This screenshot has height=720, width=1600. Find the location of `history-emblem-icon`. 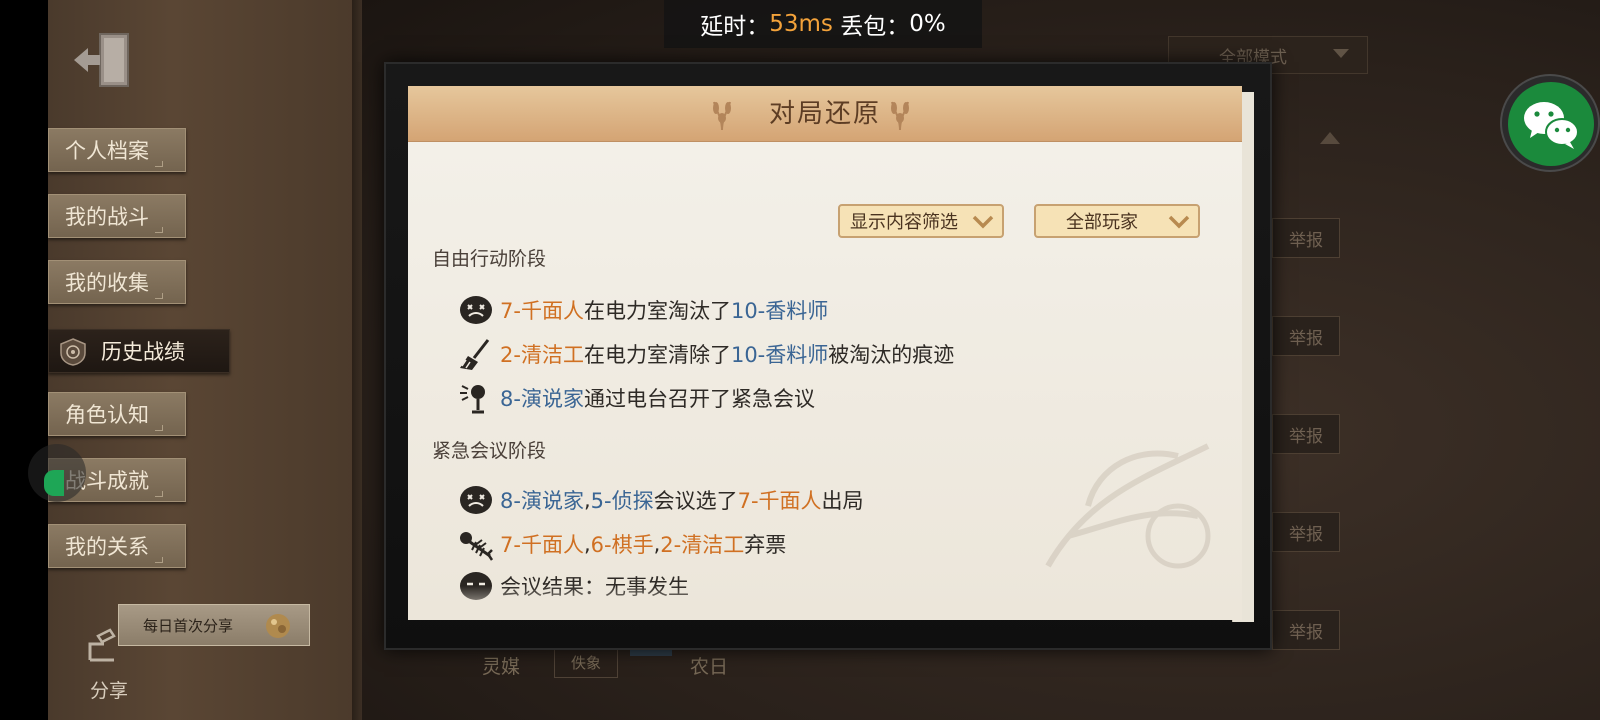

history-emblem-icon is located at coordinates (73, 352).